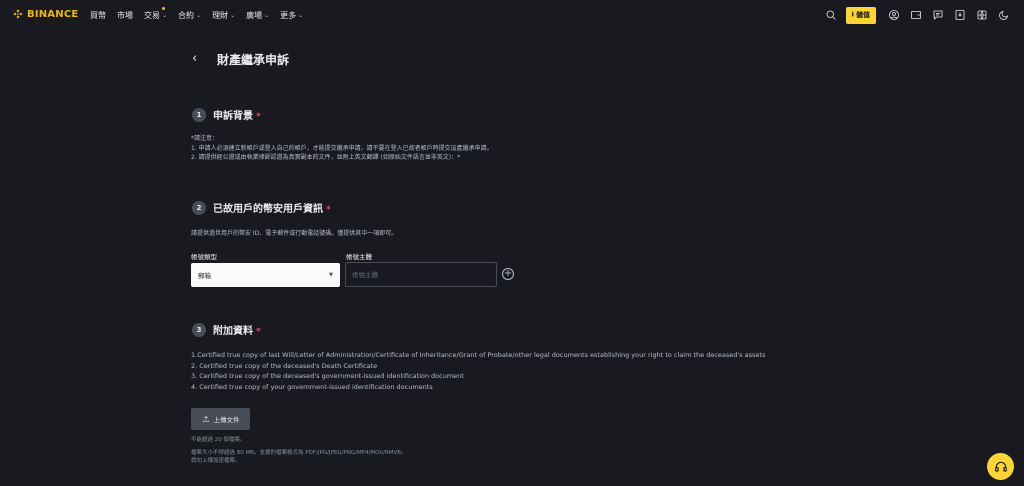  I want to click on nav-item-square: 廣場 ⌄, so click(257, 15).